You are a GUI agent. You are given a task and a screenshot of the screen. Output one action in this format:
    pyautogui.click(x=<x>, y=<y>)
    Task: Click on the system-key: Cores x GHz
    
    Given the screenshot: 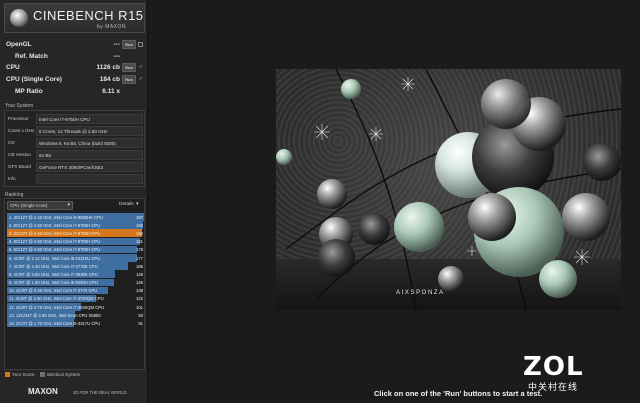 What is the action you would take?
    pyautogui.click(x=21, y=130)
    